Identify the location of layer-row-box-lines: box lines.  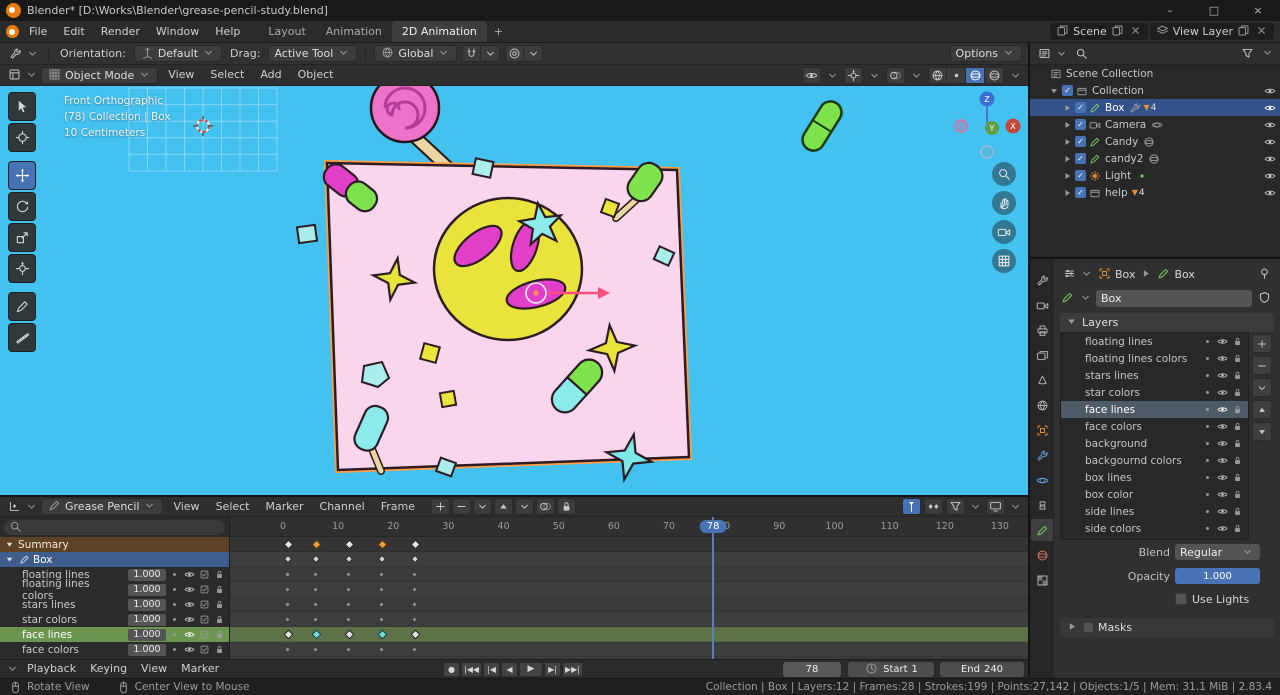
(1154, 477).